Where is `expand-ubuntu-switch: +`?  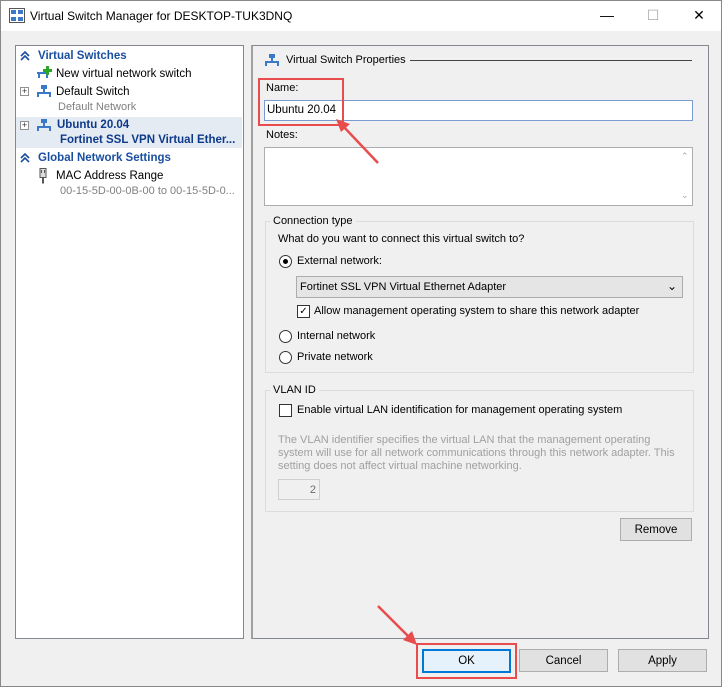
expand-ubuntu-switch: + is located at coordinates (24, 125).